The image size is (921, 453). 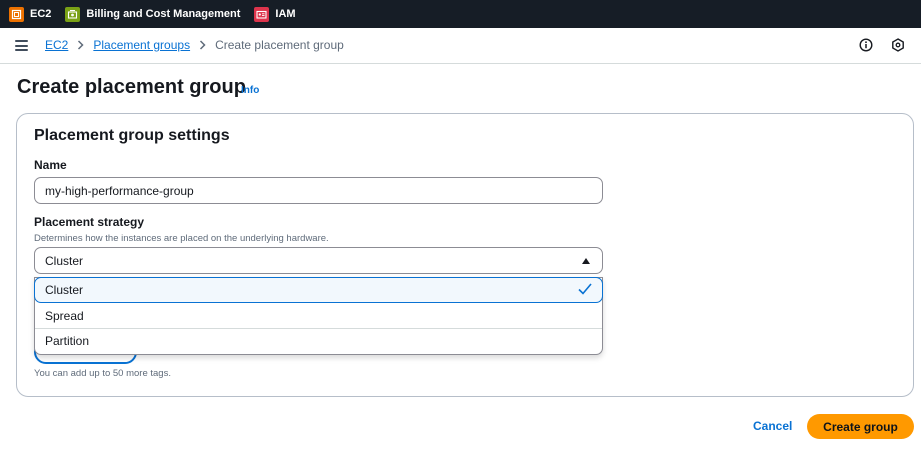 What do you see at coordinates (67, 340) in the screenshot?
I see `option-label: Partition` at bounding box center [67, 340].